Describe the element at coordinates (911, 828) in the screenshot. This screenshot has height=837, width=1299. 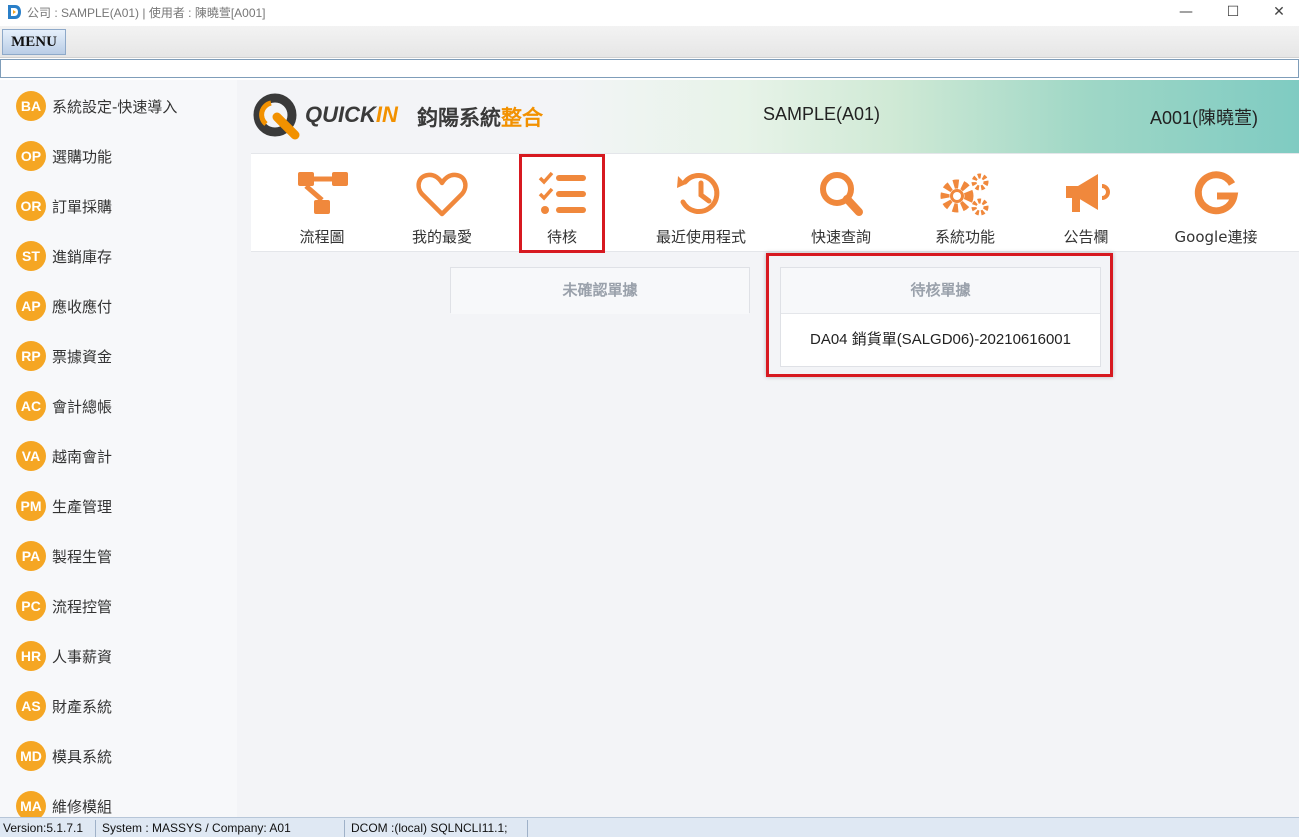
I see `status-empty` at that location.